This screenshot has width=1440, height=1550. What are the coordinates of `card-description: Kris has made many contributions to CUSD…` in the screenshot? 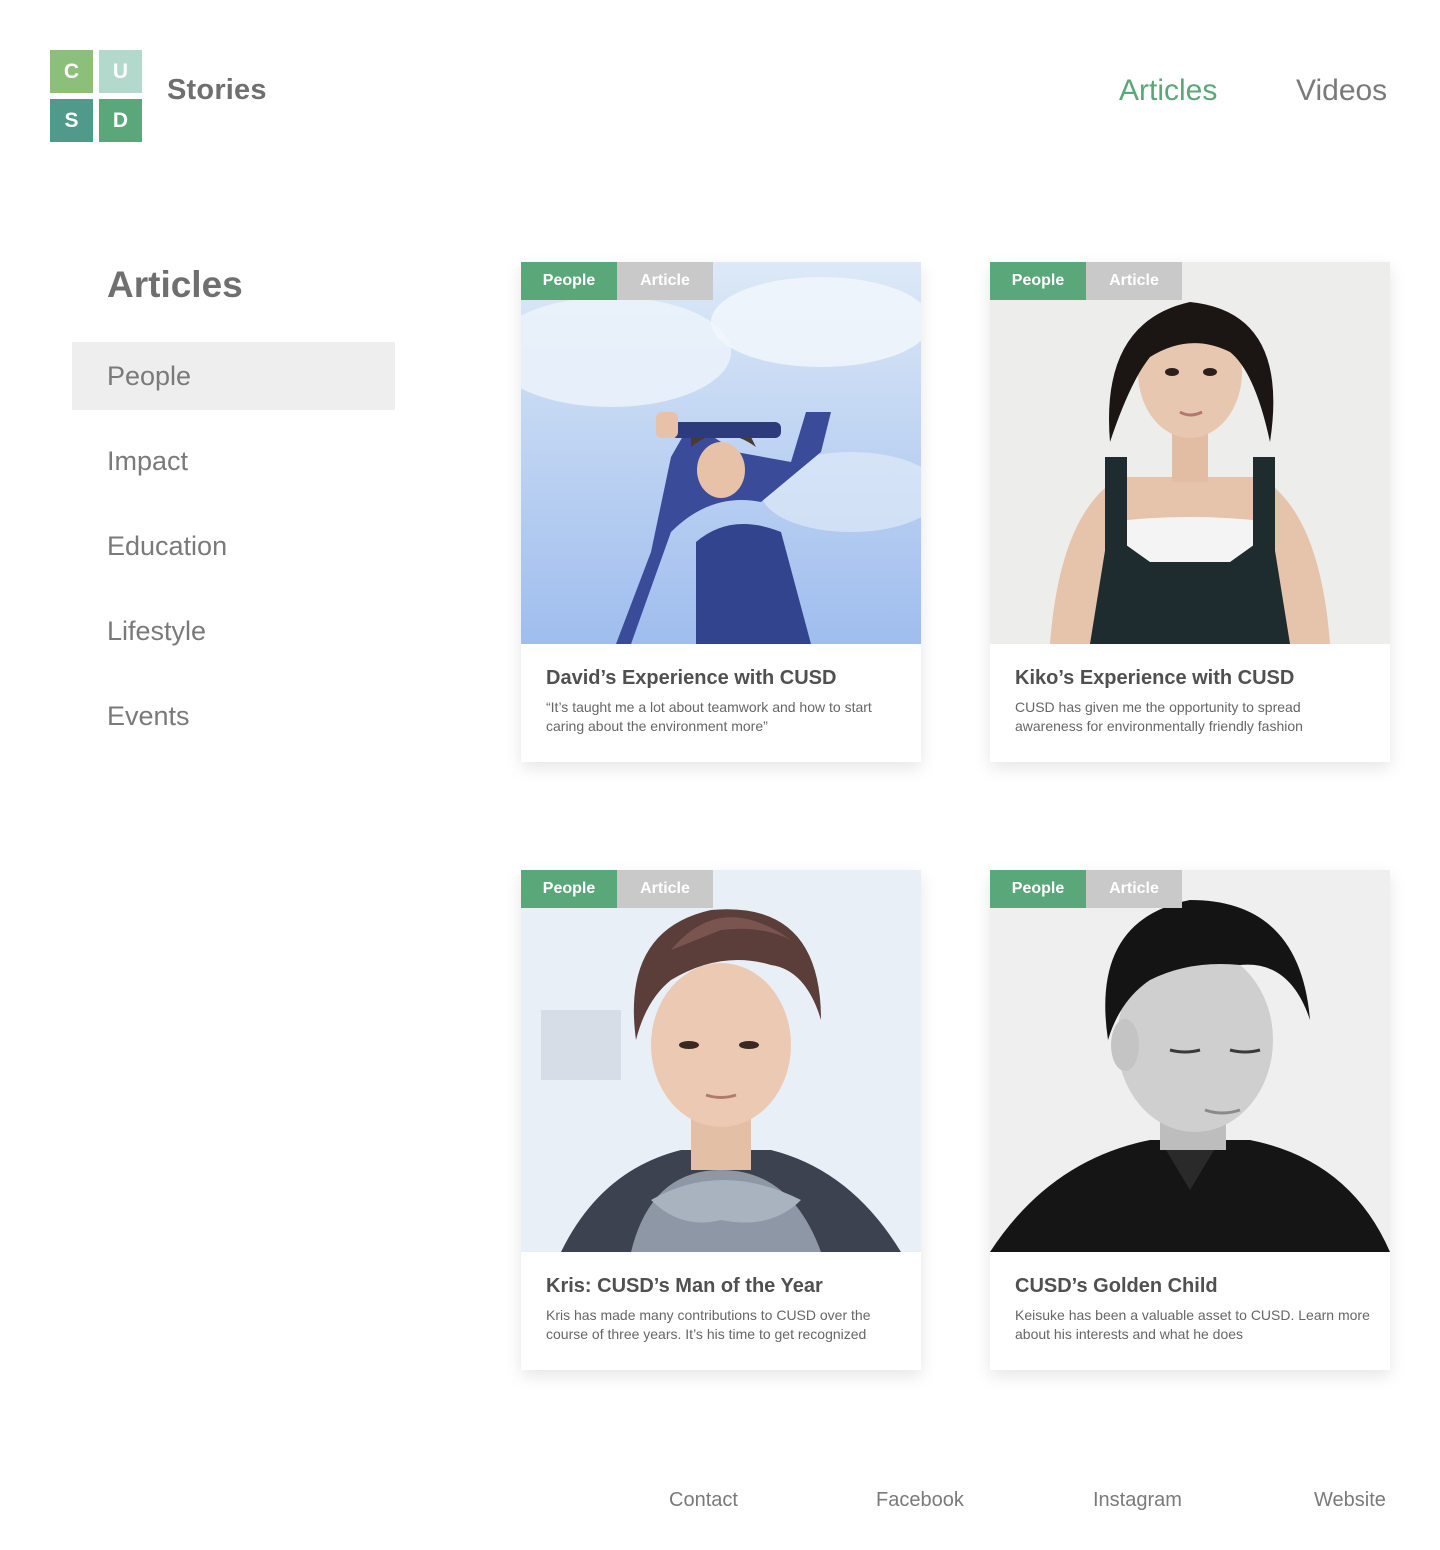 It's located at (708, 1324).